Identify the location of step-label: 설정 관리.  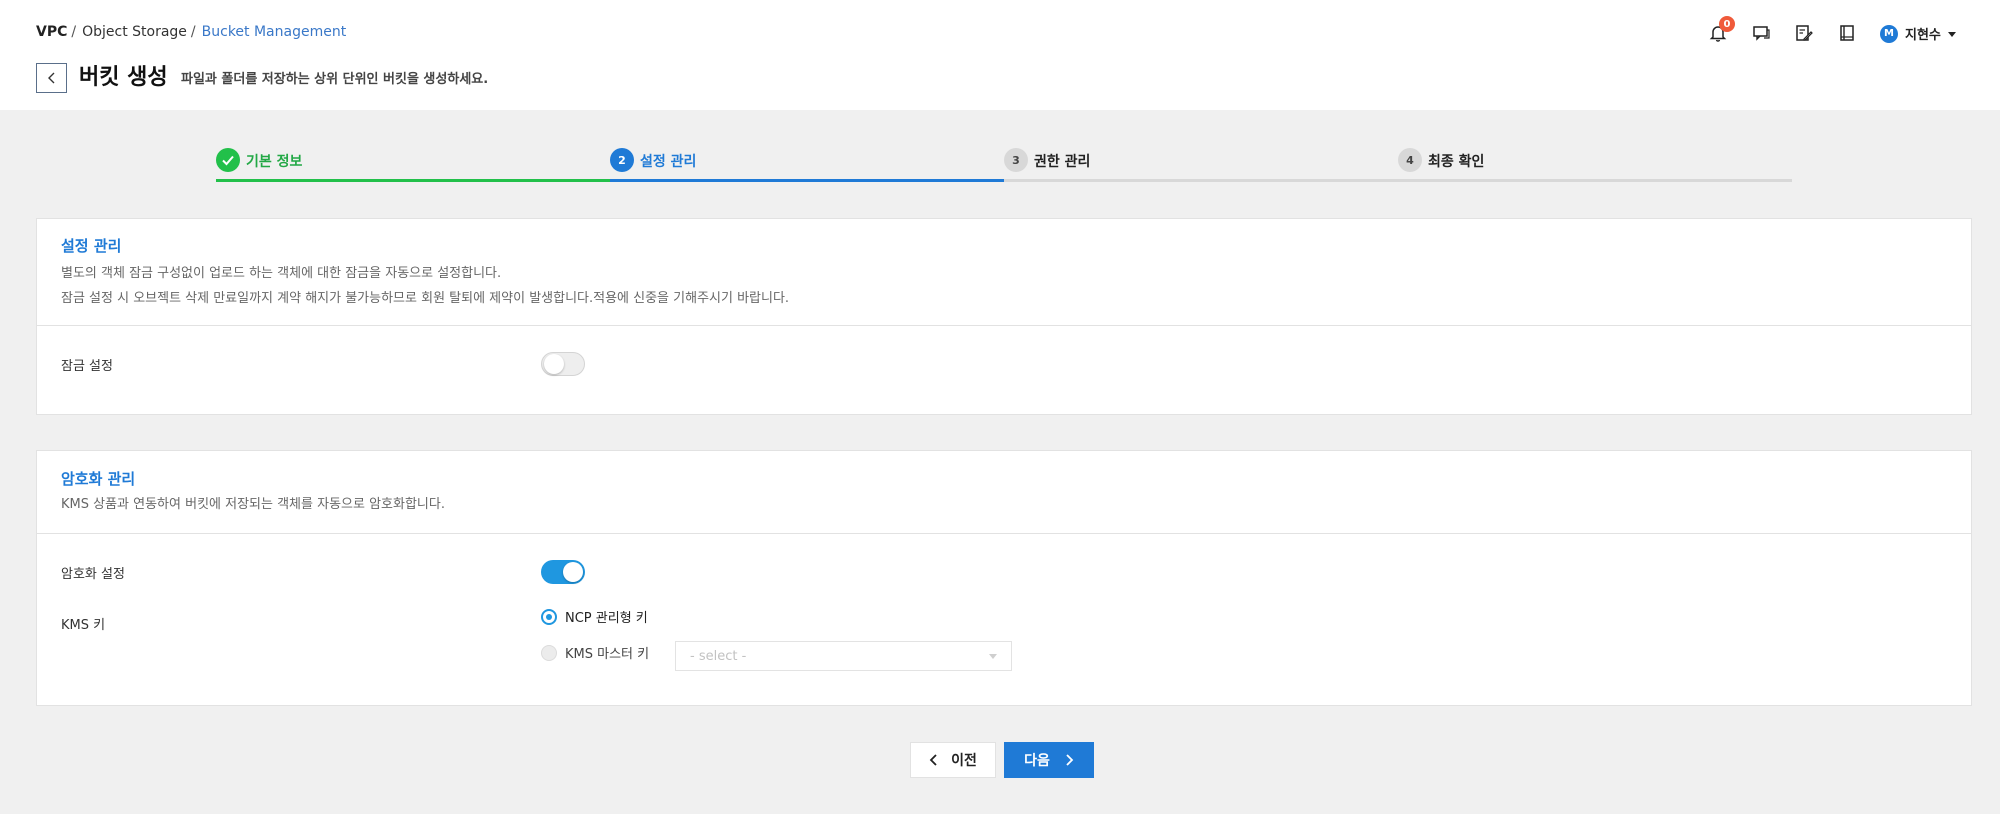
(668, 162).